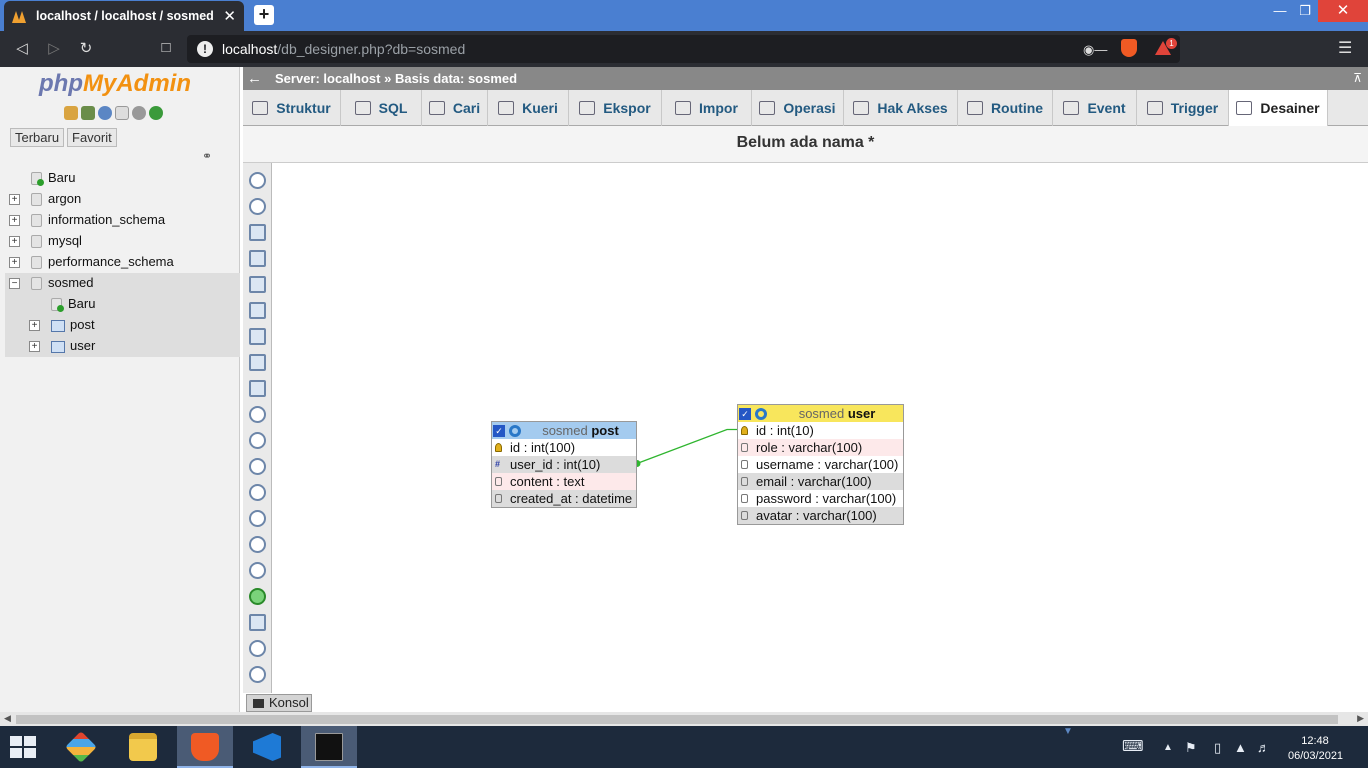 The height and width of the screenshot is (768, 1368). I want to click on tab-impor: Impor, so click(707, 108).